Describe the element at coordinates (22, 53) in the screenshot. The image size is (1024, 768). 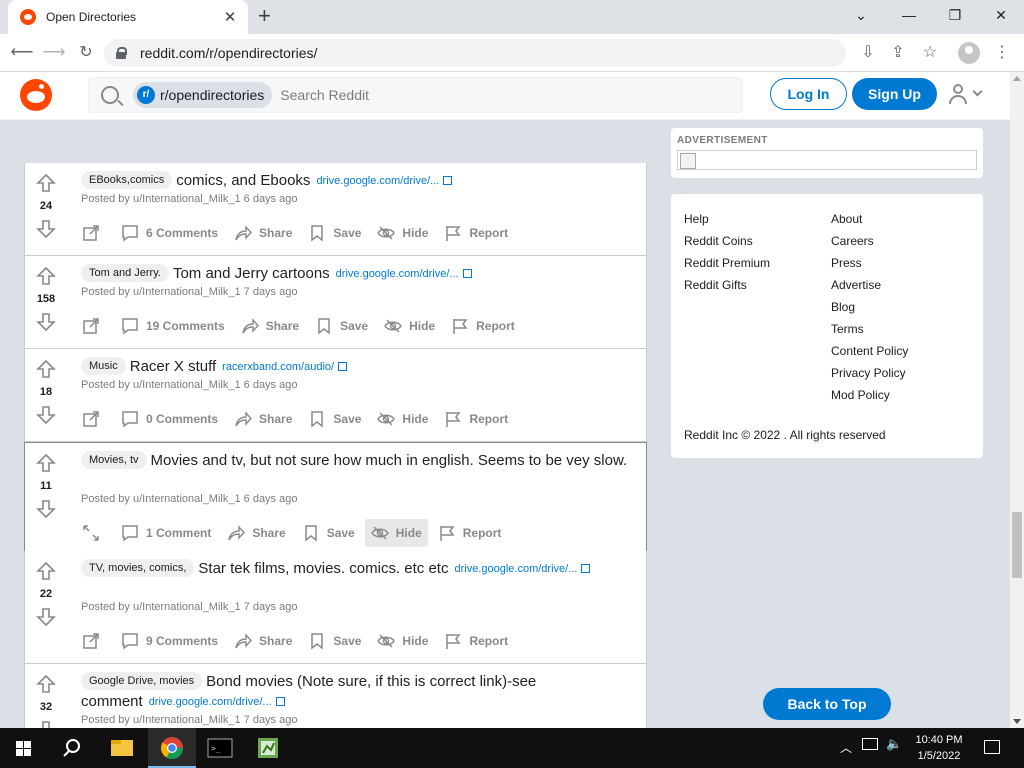
I see `back-arrow-icon: ⟵` at that location.